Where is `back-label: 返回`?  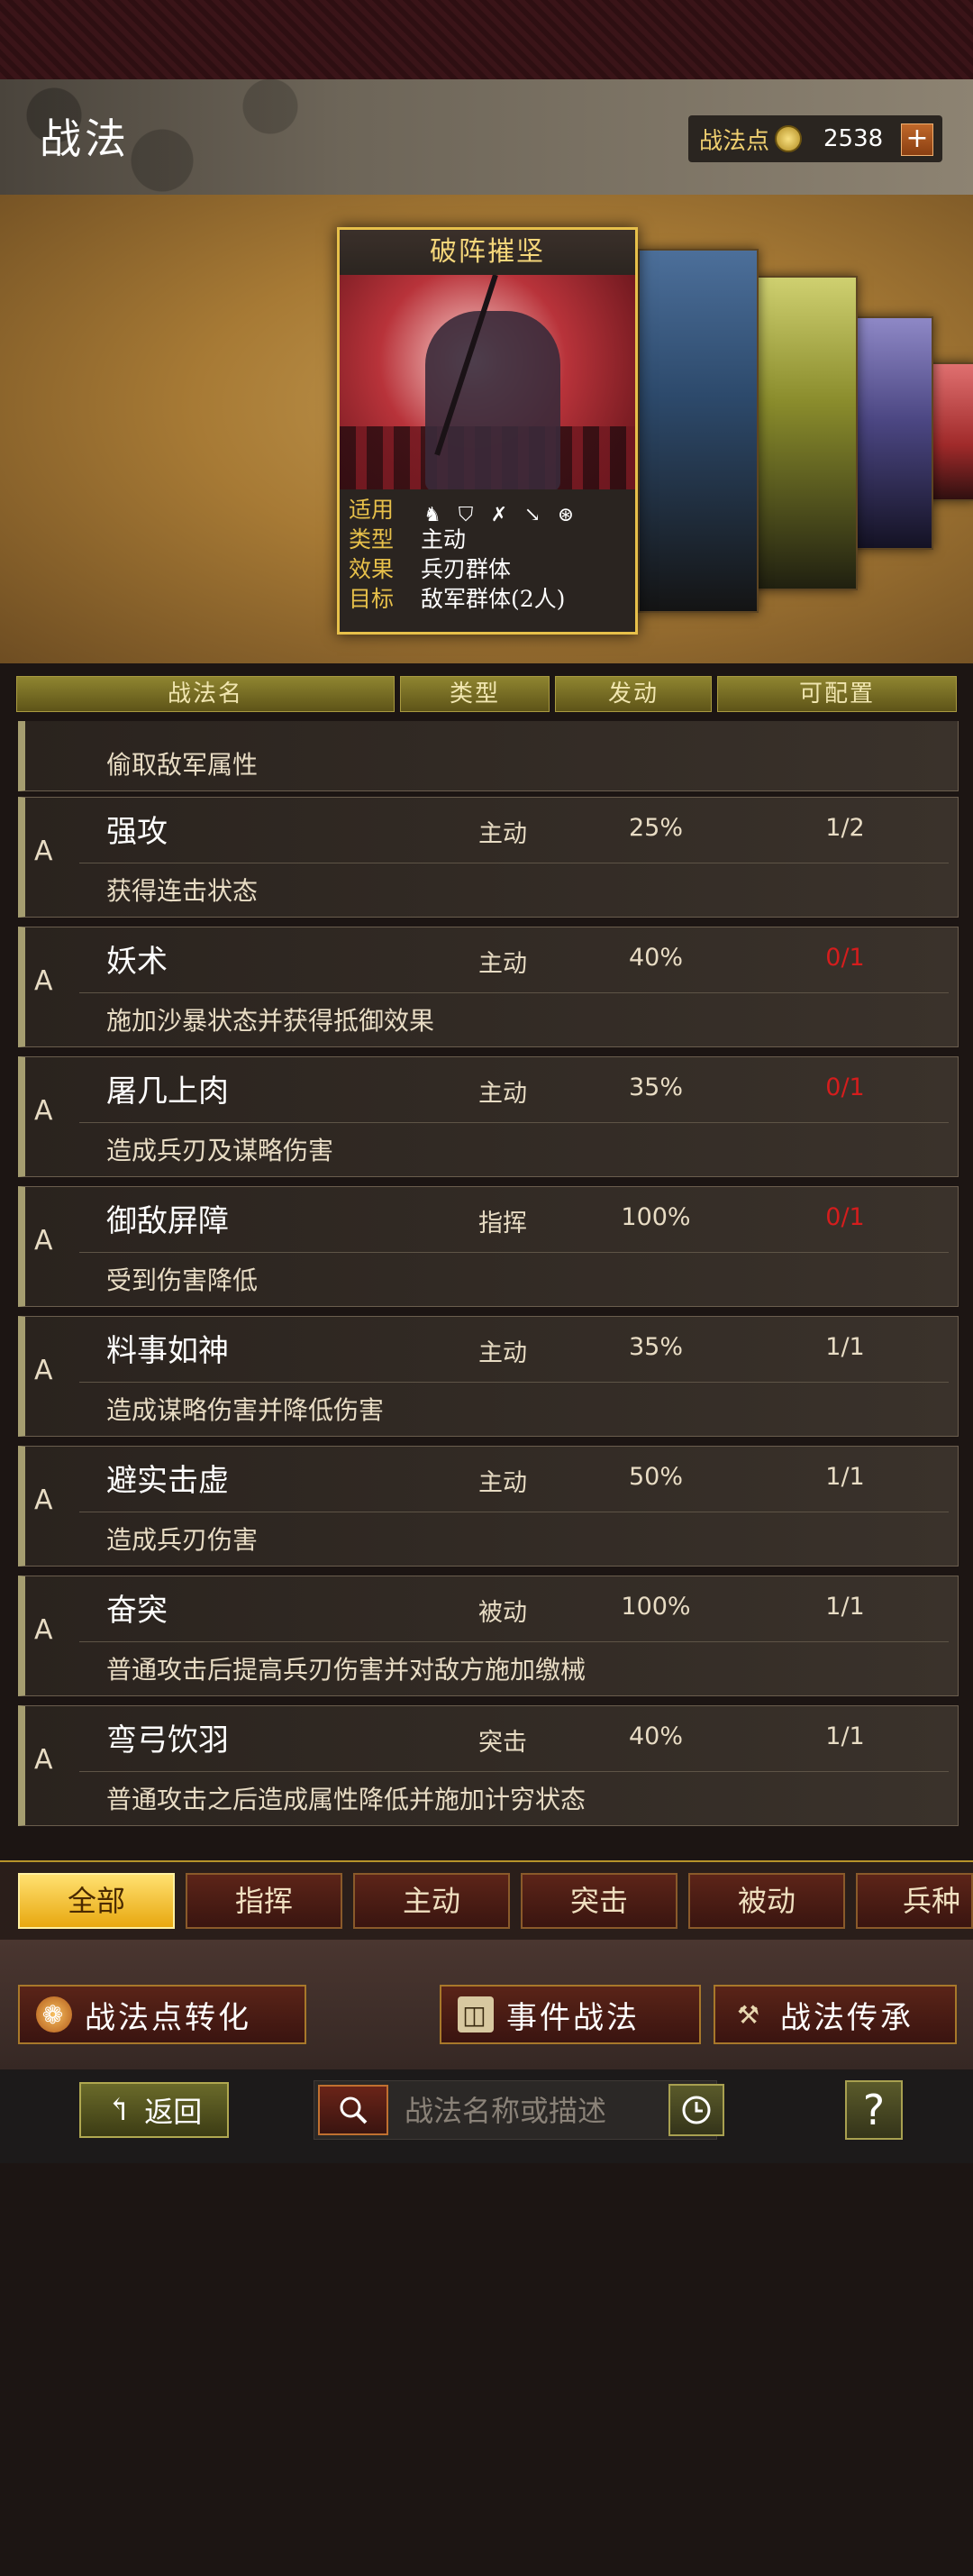
back-label: 返回 is located at coordinates (173, 2112).